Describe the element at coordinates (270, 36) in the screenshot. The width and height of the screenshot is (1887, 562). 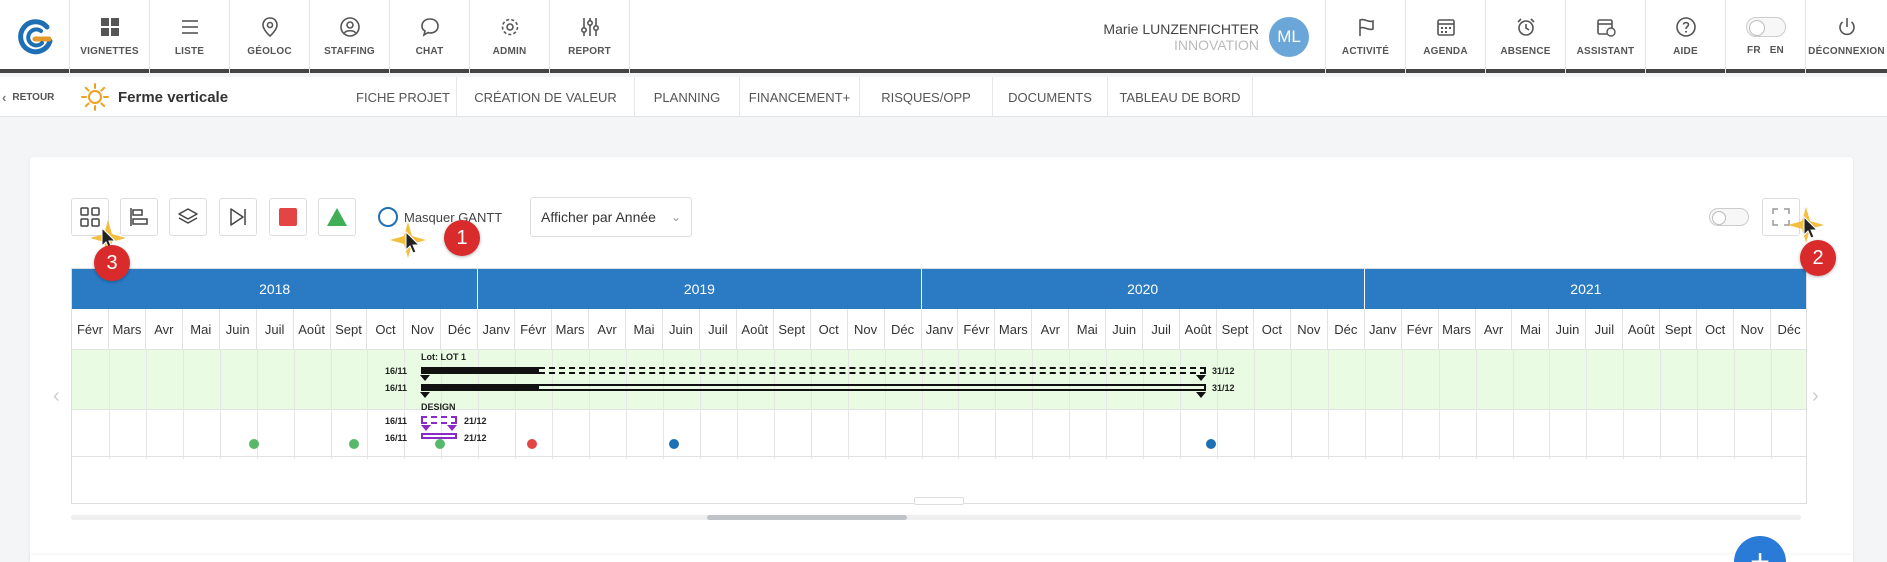
I see `nav-geoloc: GÉOLOC` at that location.